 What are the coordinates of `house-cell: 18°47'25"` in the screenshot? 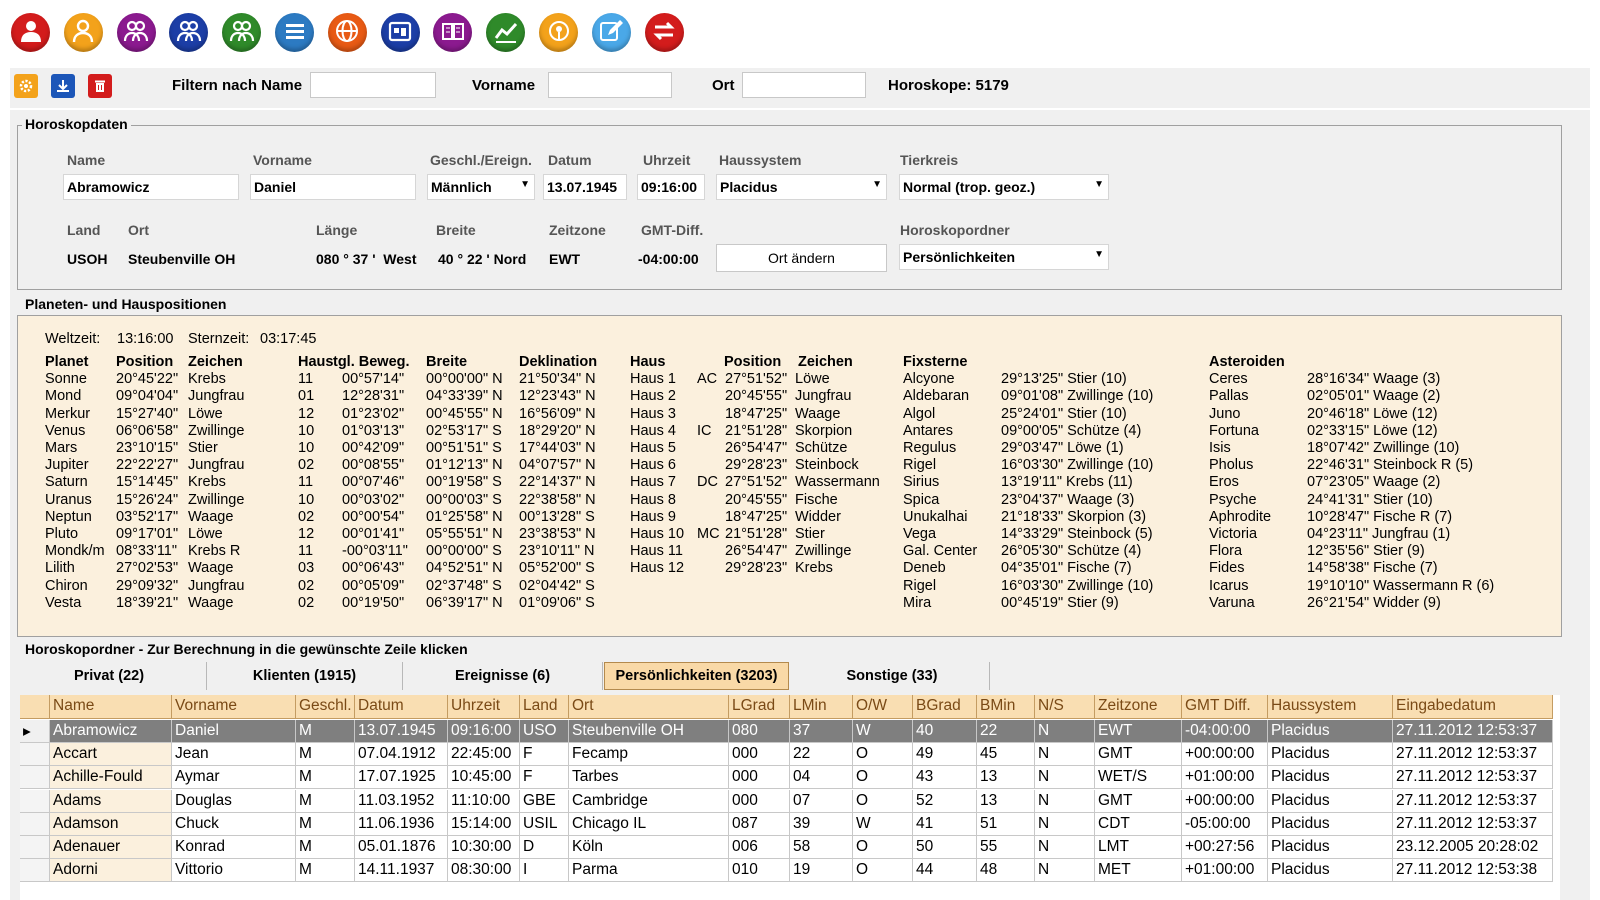 It's located at (756, 516).